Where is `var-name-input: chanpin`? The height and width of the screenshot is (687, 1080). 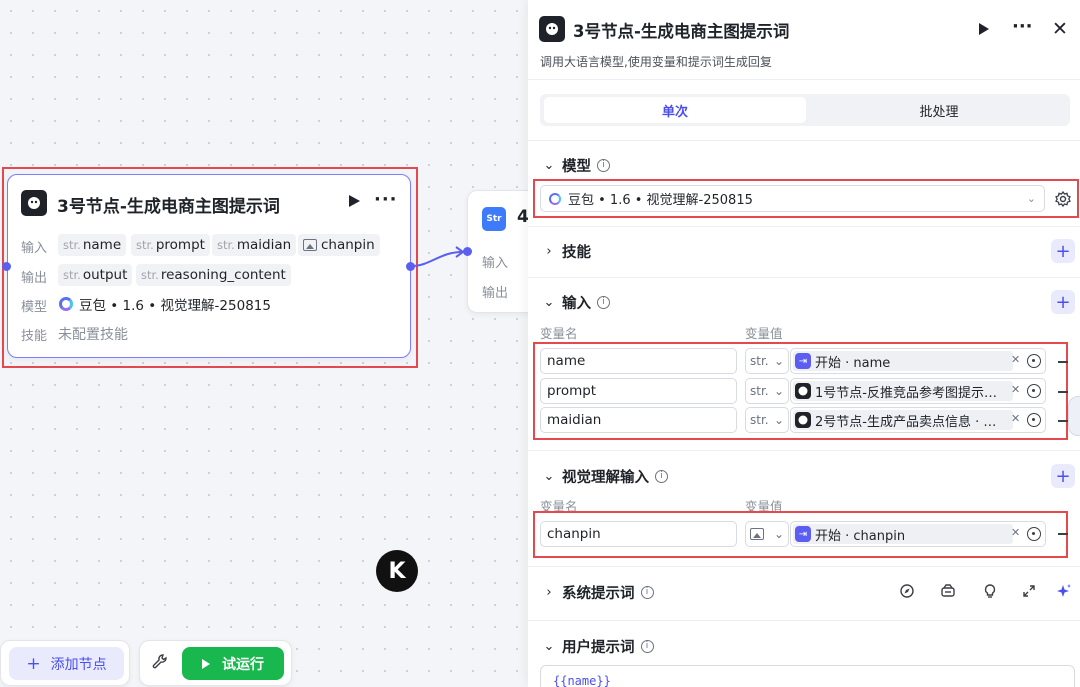 var-name-input: chanpin is located at coordinates (638, 534).